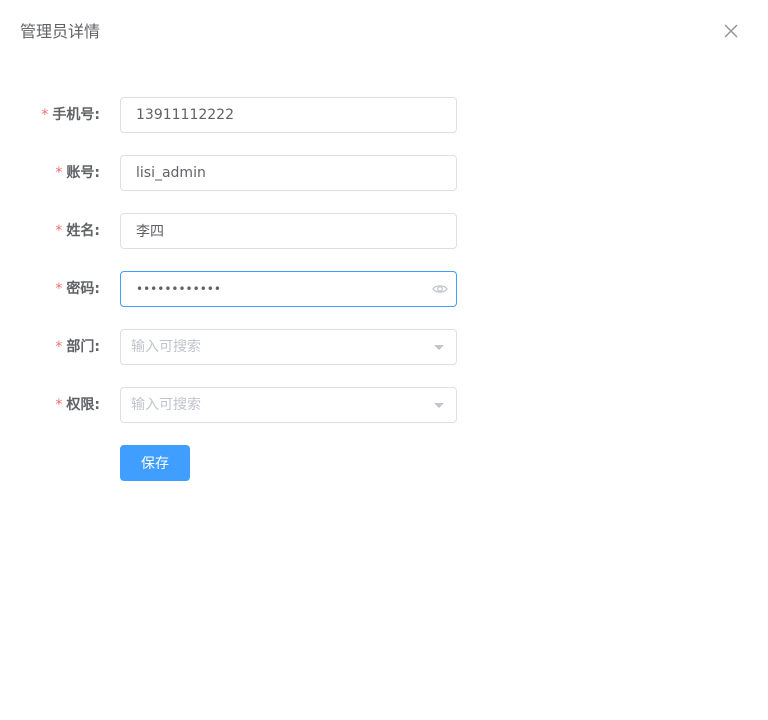 The image size is (768, 720). I want to click on name-label: * 姓名:, so click(77, 231).